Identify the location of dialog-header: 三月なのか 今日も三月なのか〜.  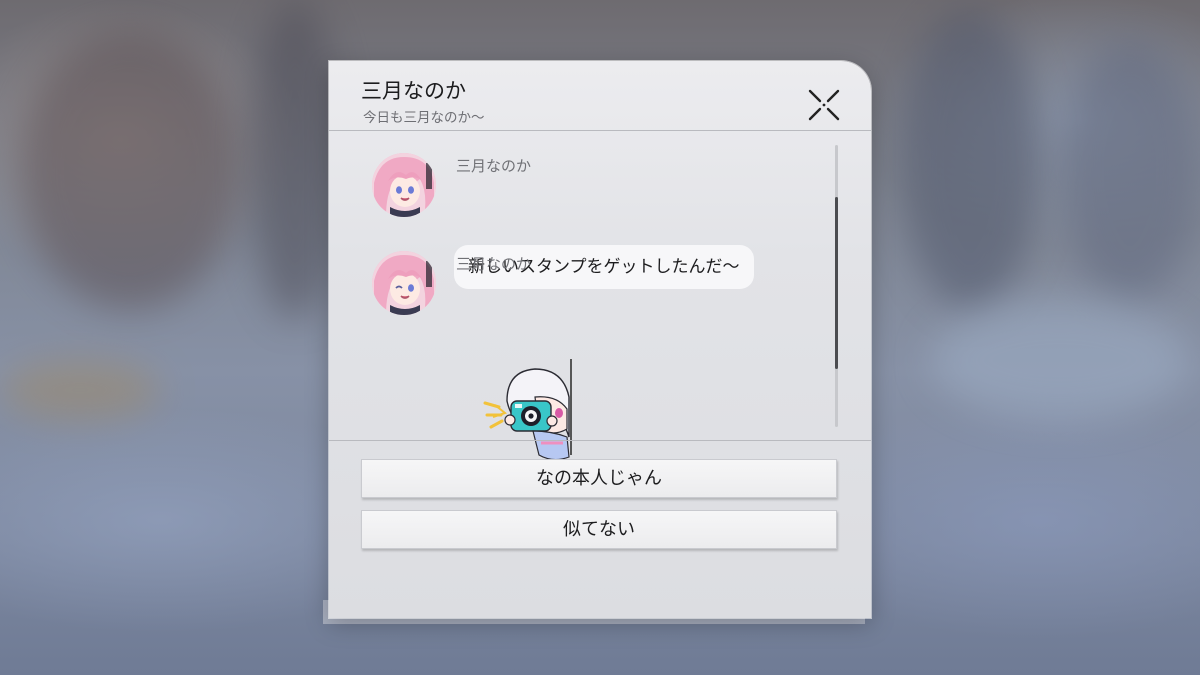
(600, 95).